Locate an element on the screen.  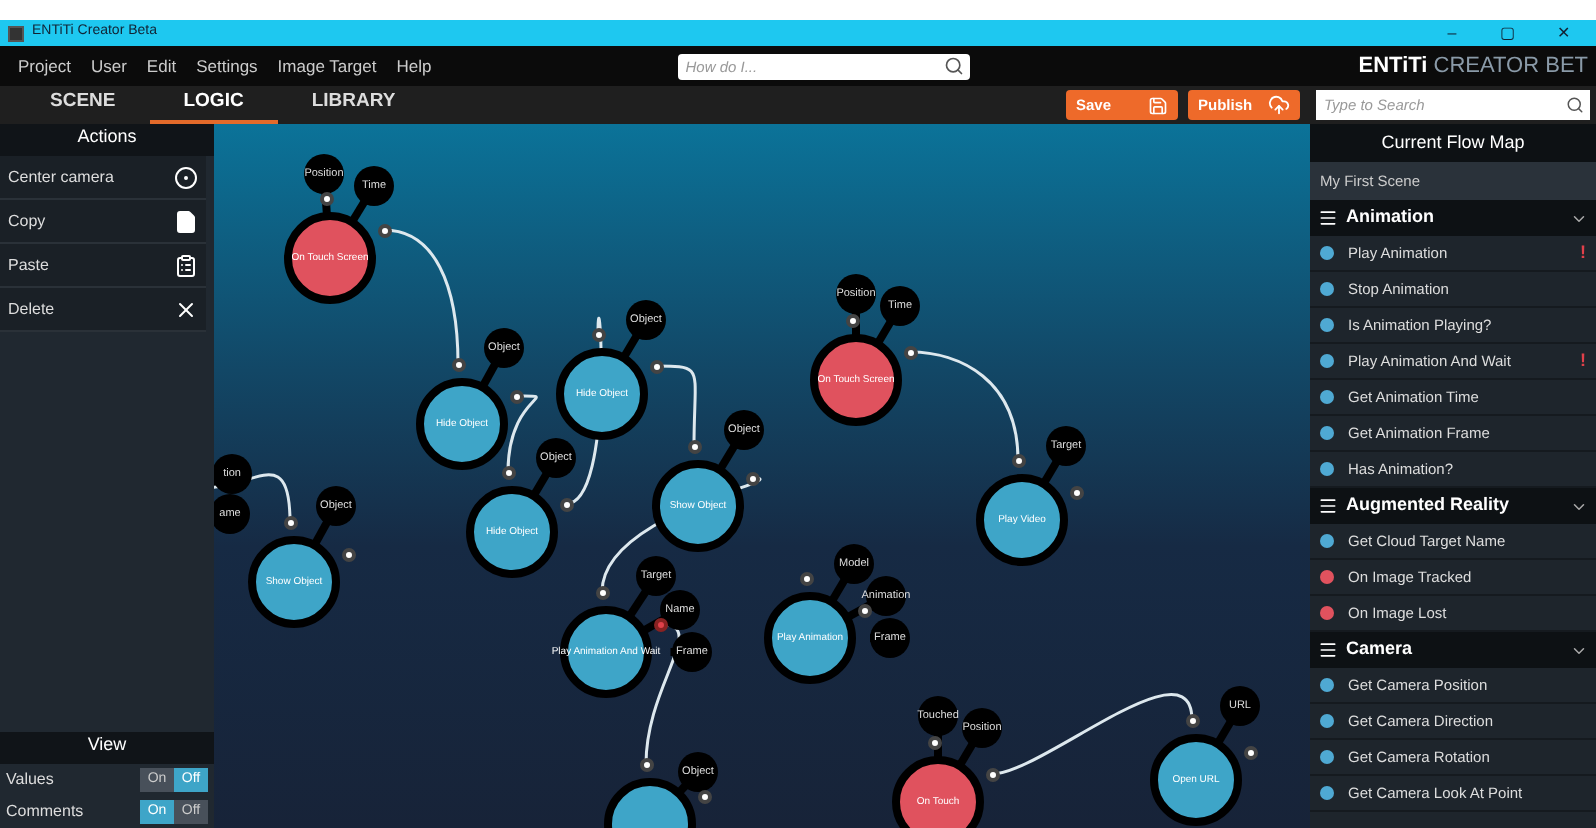
clipboard-icon is located at coordinates (186, 265).